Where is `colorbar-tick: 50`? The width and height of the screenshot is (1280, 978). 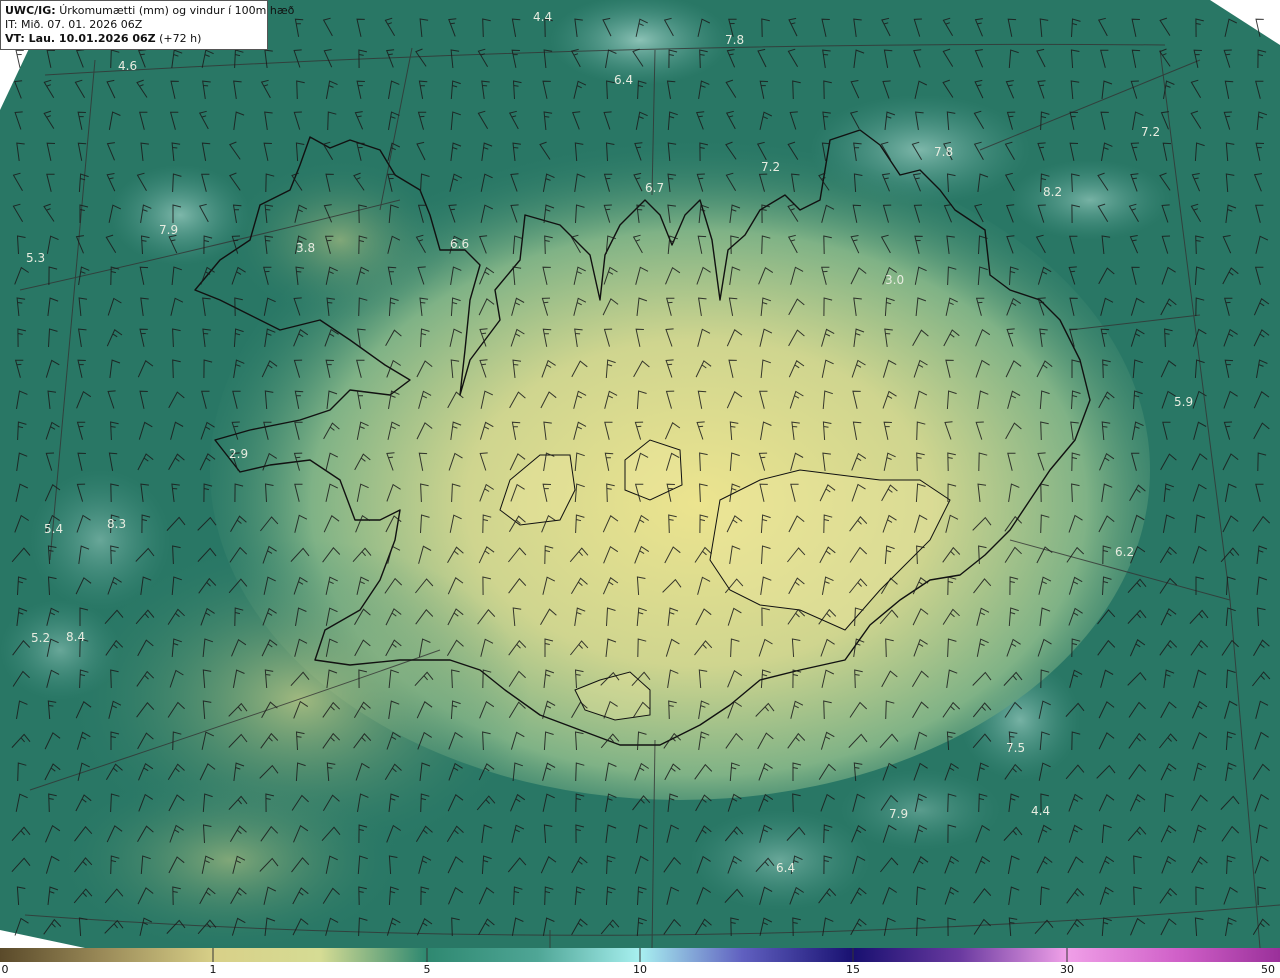 colorbar-tick: 50 is located at coordinates (1268, 969).